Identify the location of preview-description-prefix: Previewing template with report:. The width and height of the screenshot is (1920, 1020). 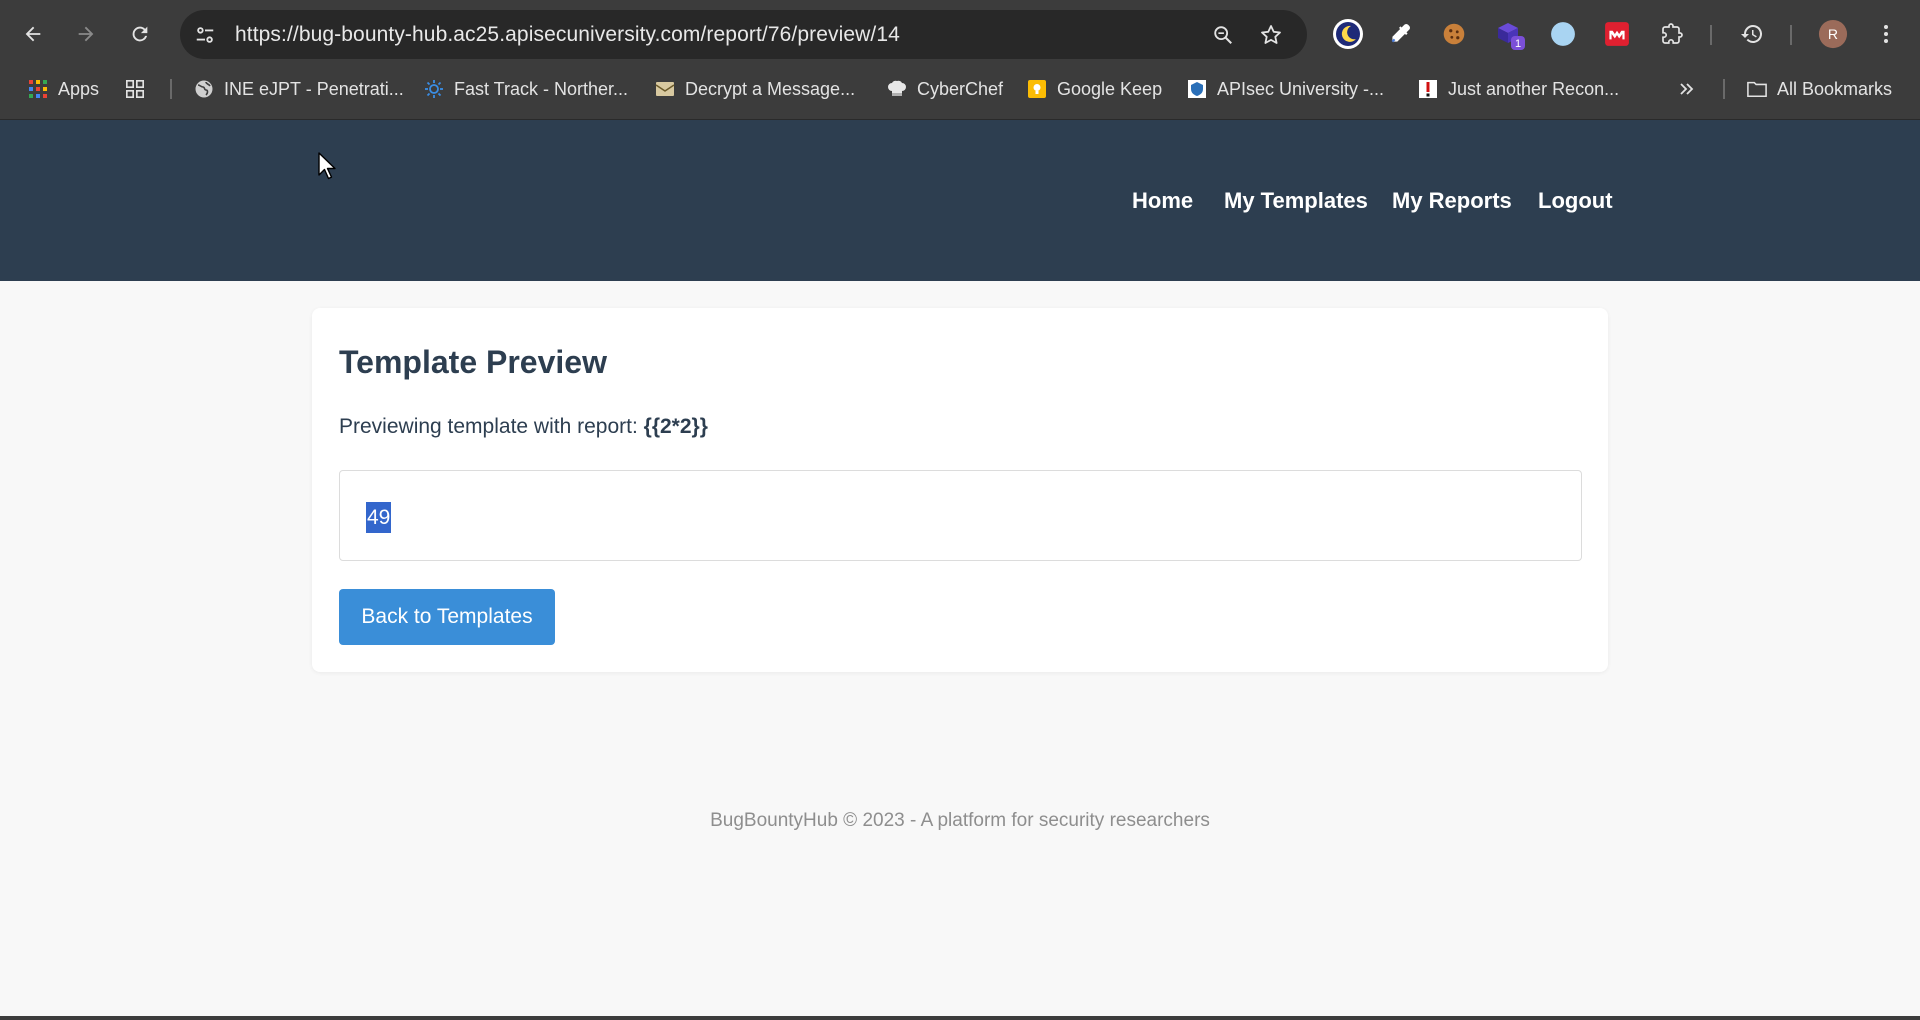
(491, 426).